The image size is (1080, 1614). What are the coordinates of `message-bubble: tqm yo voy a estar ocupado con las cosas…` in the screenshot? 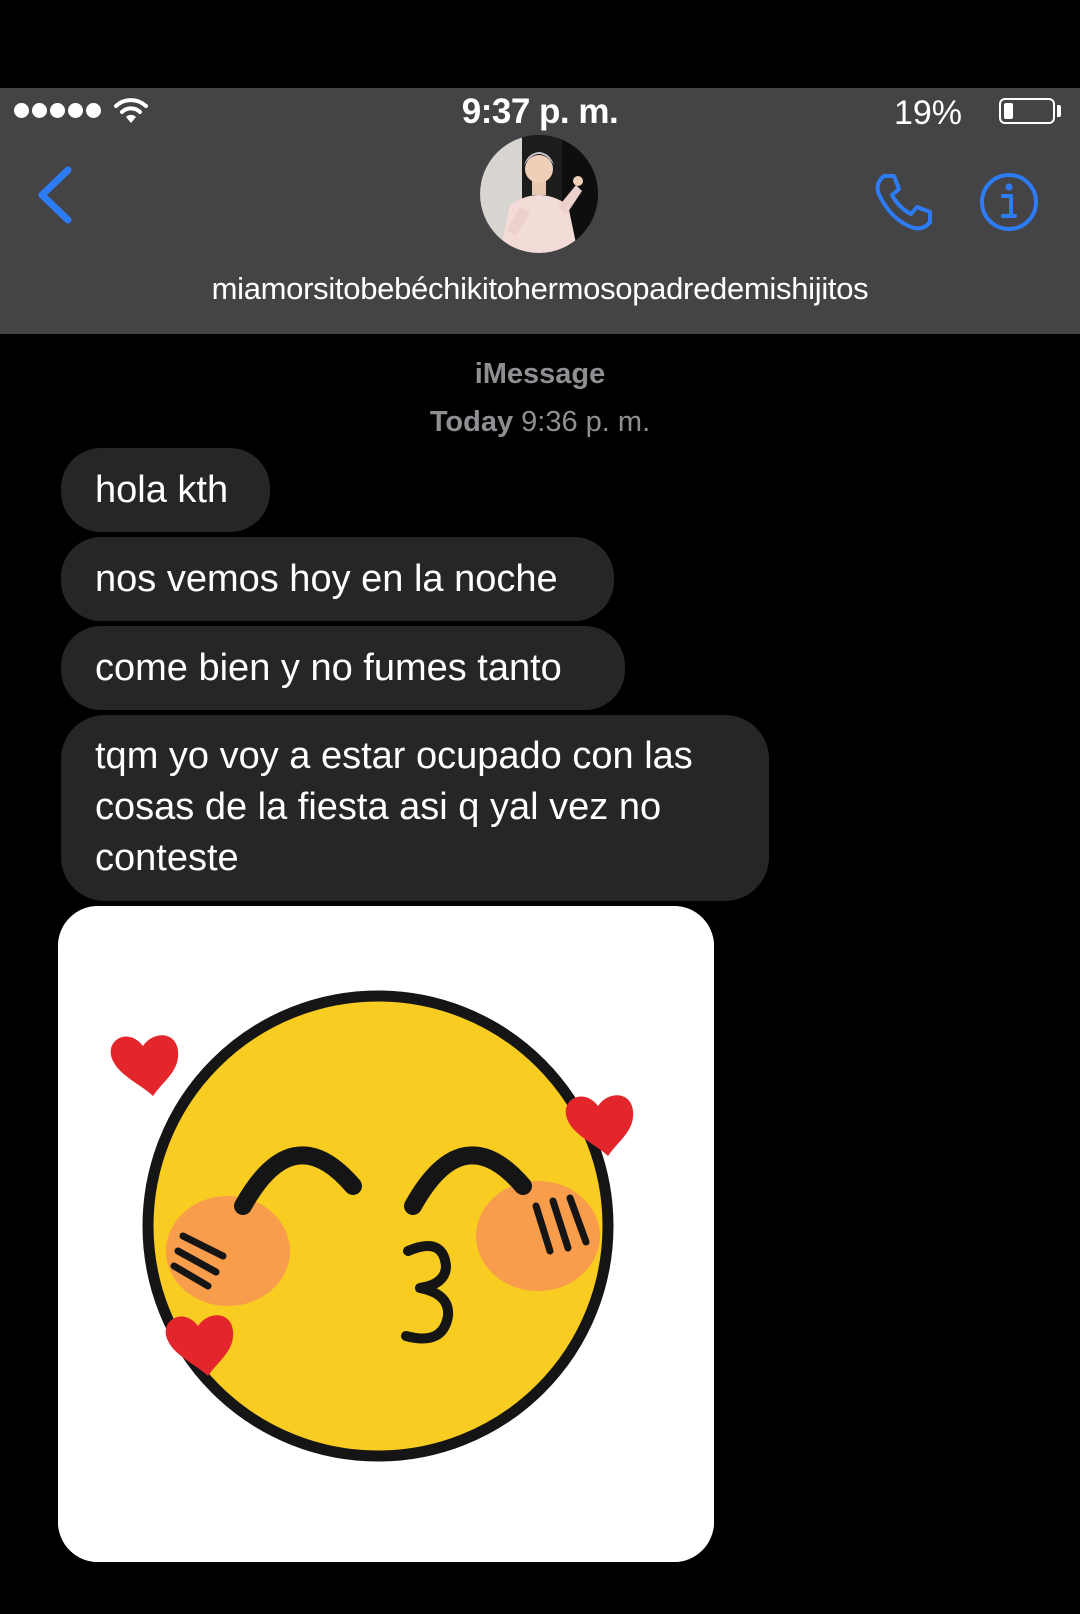 It's located at (415, 808).